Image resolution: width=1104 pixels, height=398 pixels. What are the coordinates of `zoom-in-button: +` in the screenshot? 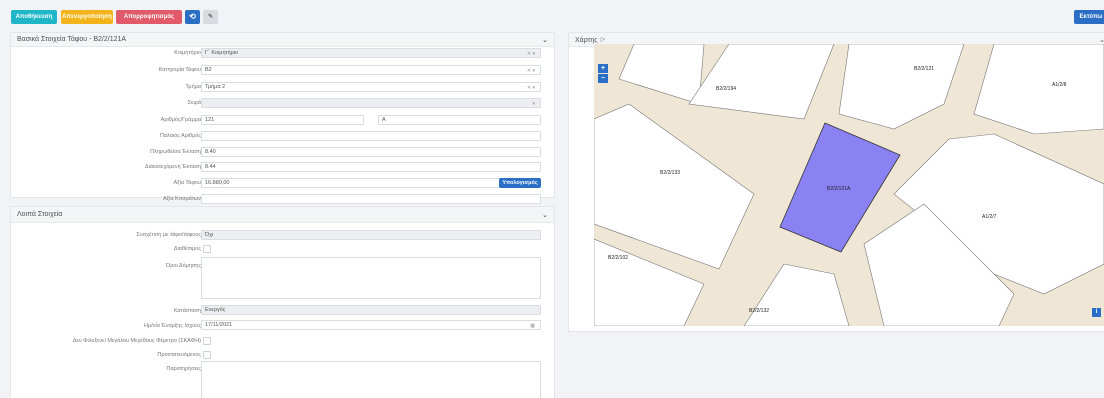 It's located at (603, 68).